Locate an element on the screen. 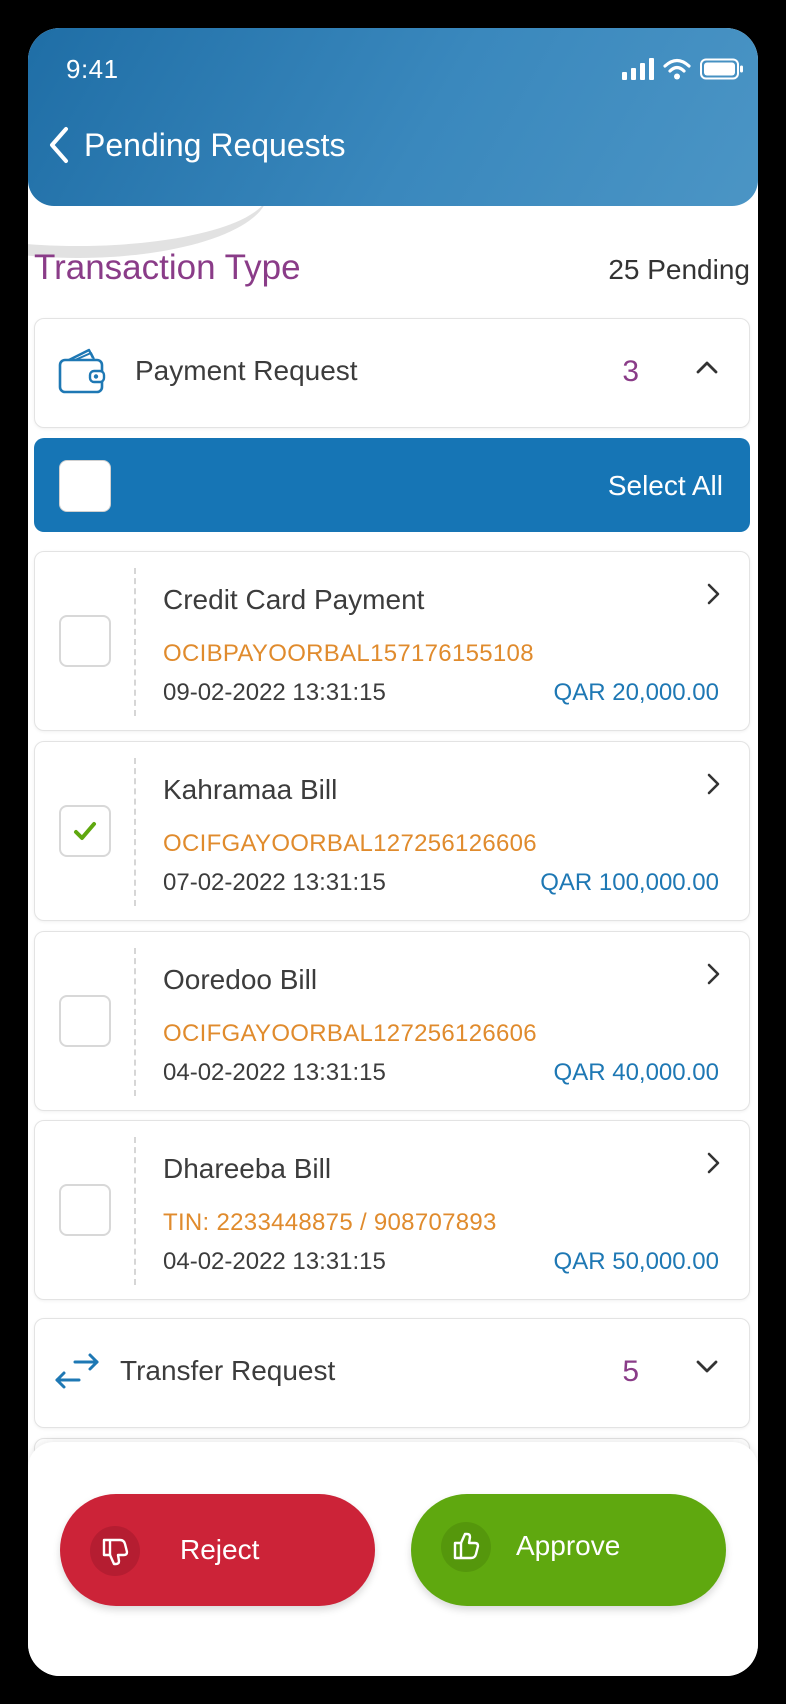  payment-request-label: Payment Request is located at coordinates (246, 370).